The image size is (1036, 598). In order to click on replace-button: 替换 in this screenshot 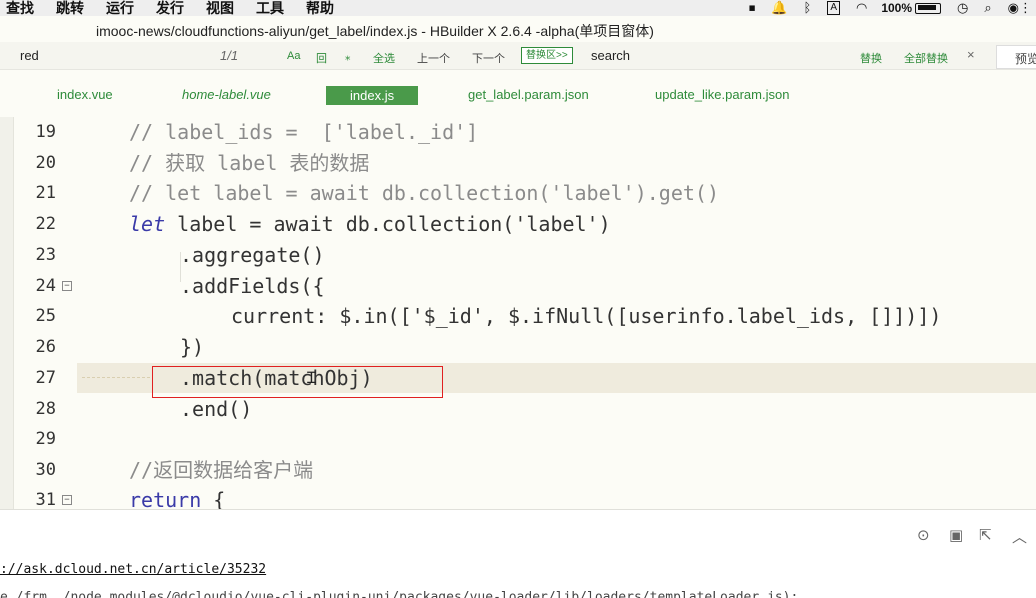, I will do `click(871, 58)`.